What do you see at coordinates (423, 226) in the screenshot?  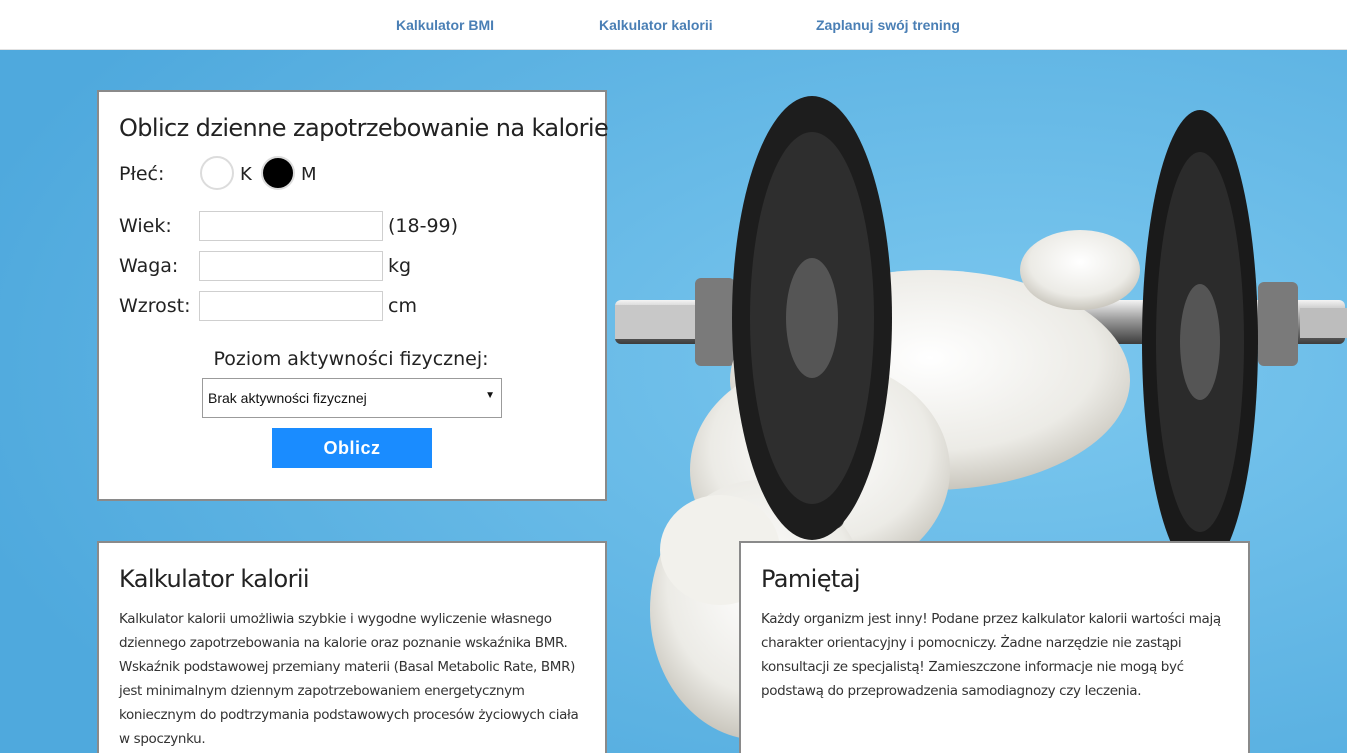 I see `age-range-hint: (18-99)` at bounding box center [423, 226].